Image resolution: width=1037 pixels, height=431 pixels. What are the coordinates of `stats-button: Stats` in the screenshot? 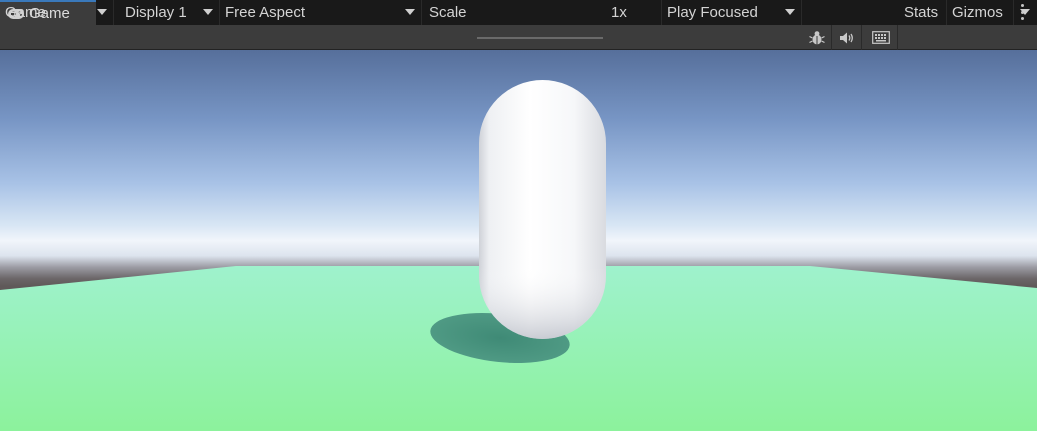 It's located at (922, 12).